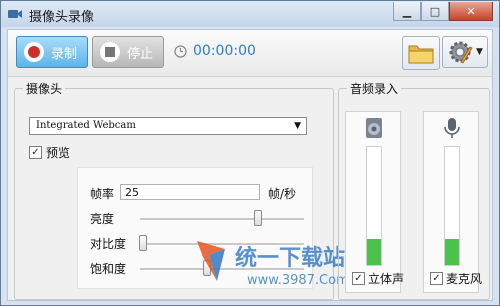 This screenshot has width=500, height=306. I want to click on timer-value: 00:00:00, so click(224, 51).